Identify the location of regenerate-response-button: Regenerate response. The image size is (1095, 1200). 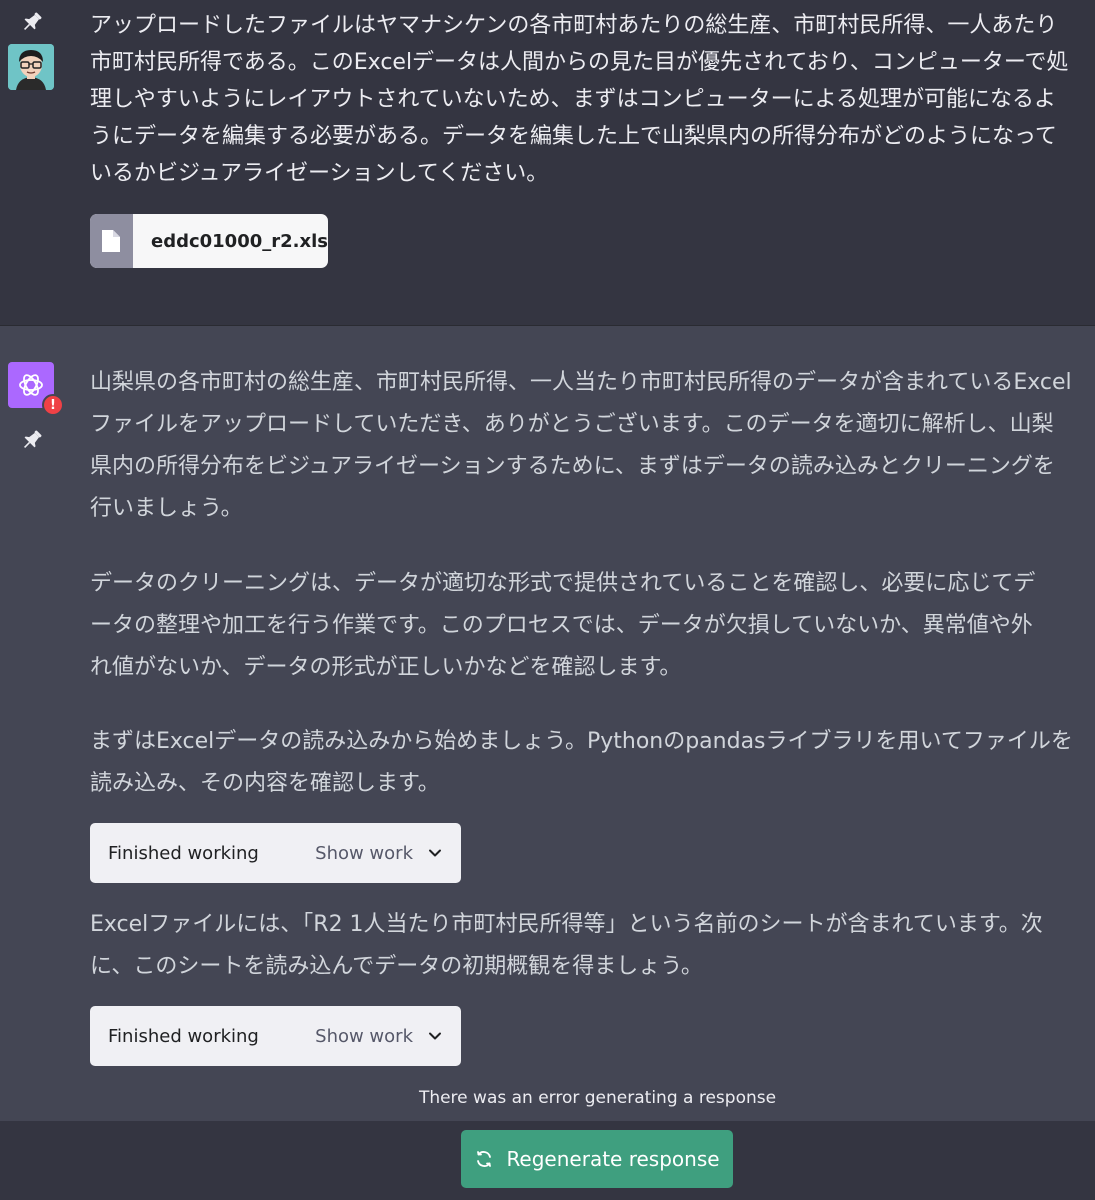
(597, 1159).